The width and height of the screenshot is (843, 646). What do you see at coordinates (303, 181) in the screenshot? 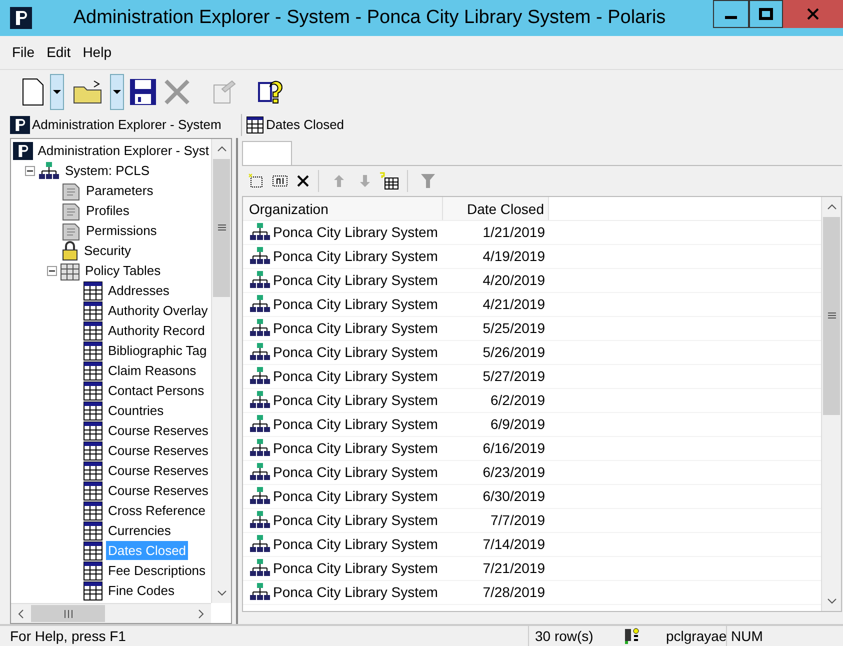
I see `delete-icon` at bounding box center [303, 181].